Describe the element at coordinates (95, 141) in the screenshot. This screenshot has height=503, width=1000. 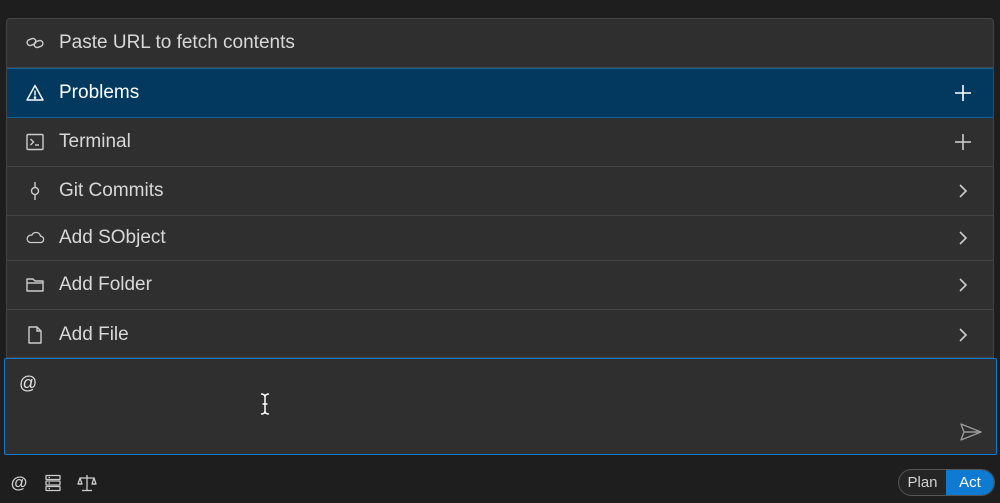
I see `menu-item-label: Terminal` at that location.